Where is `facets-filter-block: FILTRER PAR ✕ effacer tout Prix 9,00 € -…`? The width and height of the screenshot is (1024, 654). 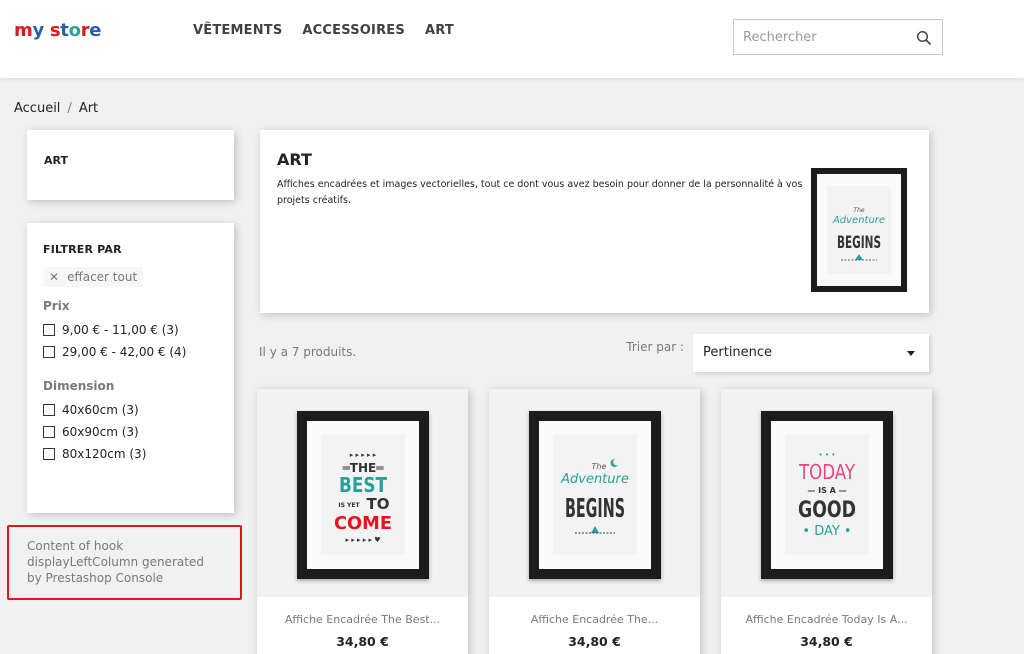 facets-filter-block: FILTRER PAR ✕ effacer tout Prix 9,00 € -… is located at coordinates (130, 368).